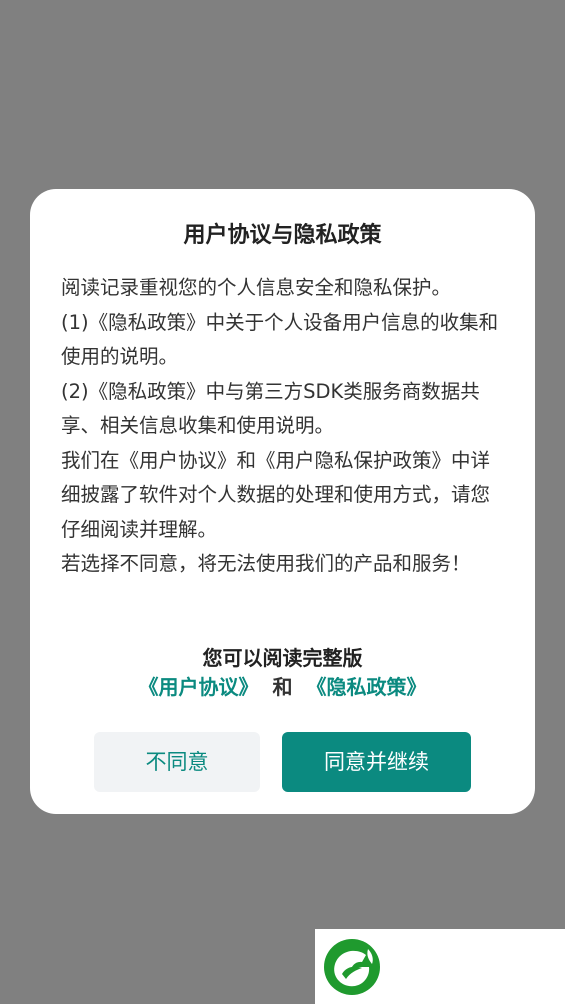 The image size is (565, 1004). I want to click on logo-badge, so click(440, 966).